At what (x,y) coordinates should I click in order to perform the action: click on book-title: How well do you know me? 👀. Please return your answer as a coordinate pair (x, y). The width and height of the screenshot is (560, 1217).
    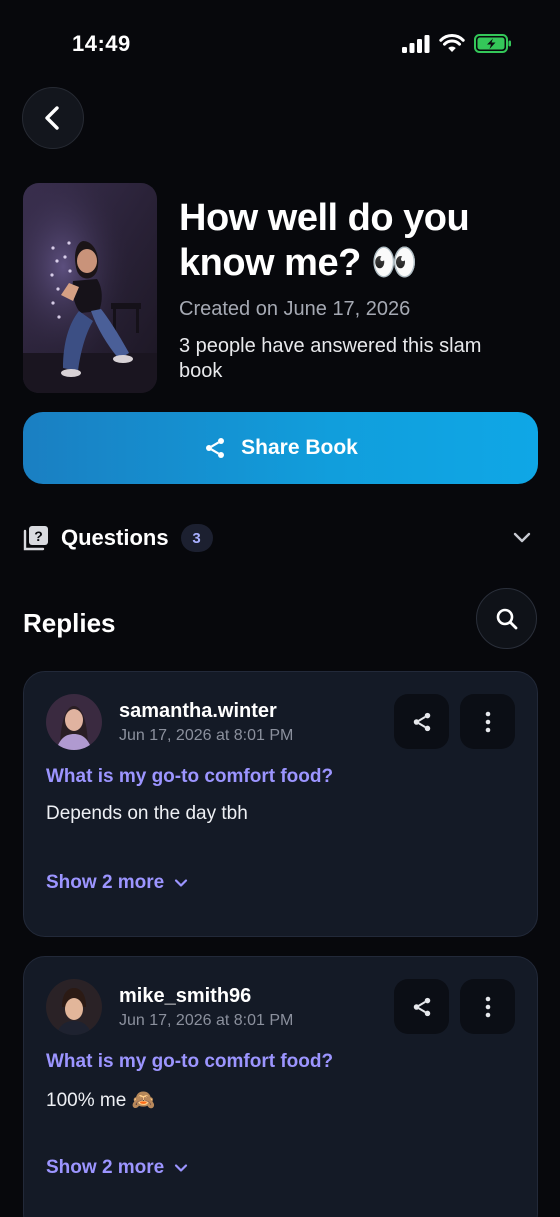
    Looking at the image, I should click on (324, 240).